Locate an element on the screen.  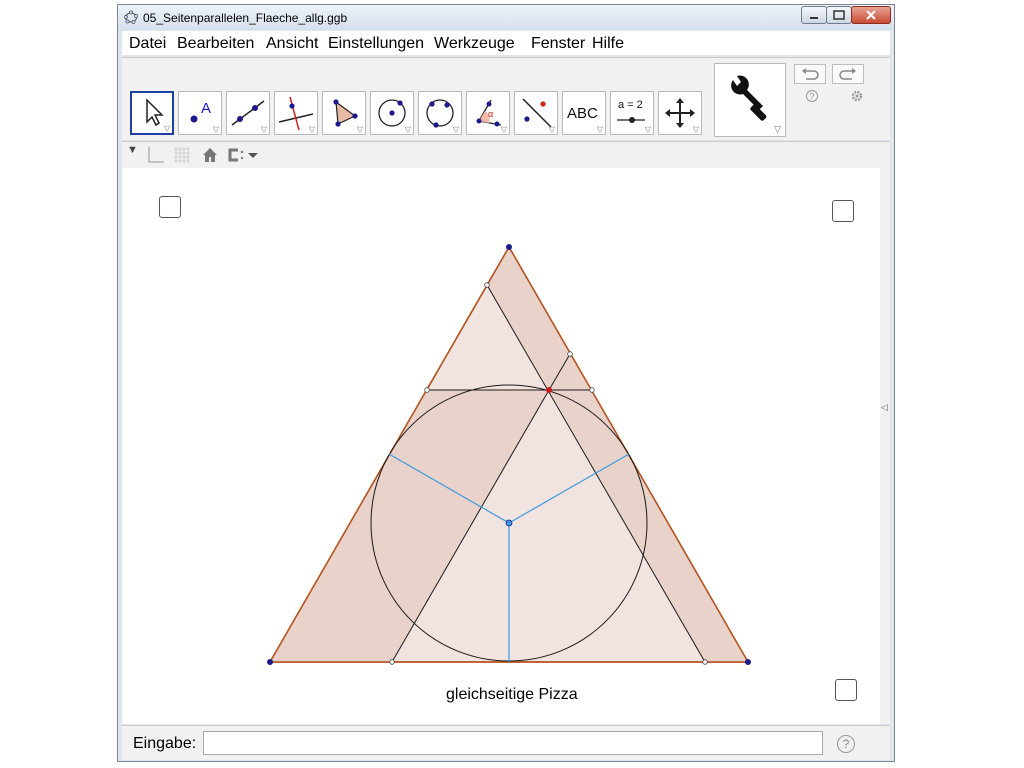
angle-tool-button: α ▽ is located at coordinates (488, 113).